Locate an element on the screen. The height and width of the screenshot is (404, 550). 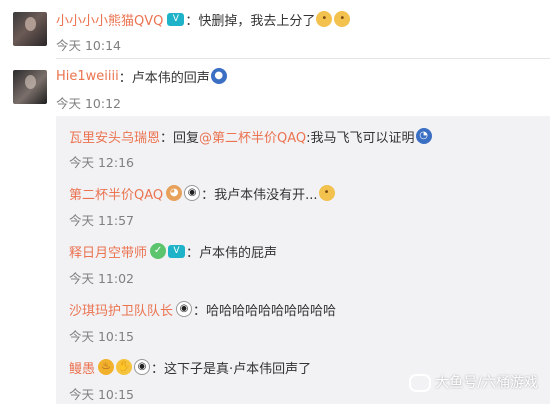
divider is located at coordinates (303, 58).